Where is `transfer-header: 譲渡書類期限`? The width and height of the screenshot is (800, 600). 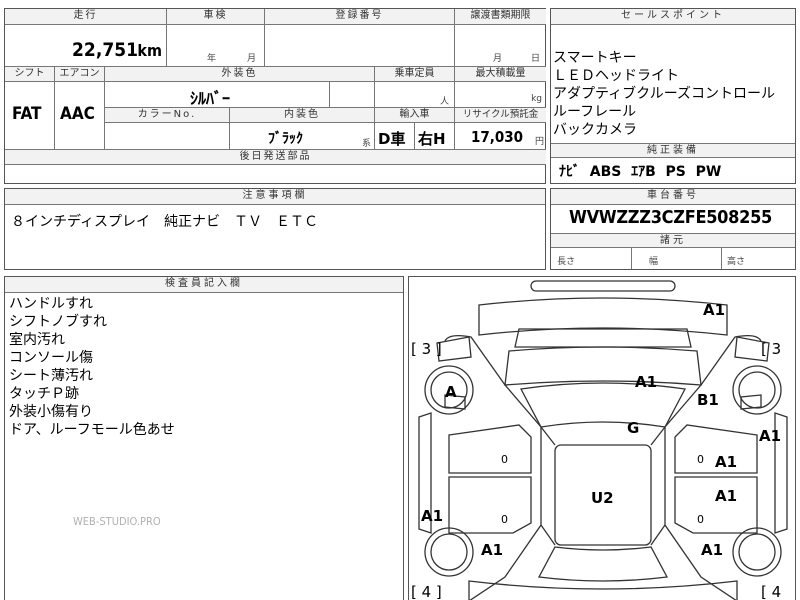 transfer-header: 譲渡書類期限 is located at coordinates (500, 17).